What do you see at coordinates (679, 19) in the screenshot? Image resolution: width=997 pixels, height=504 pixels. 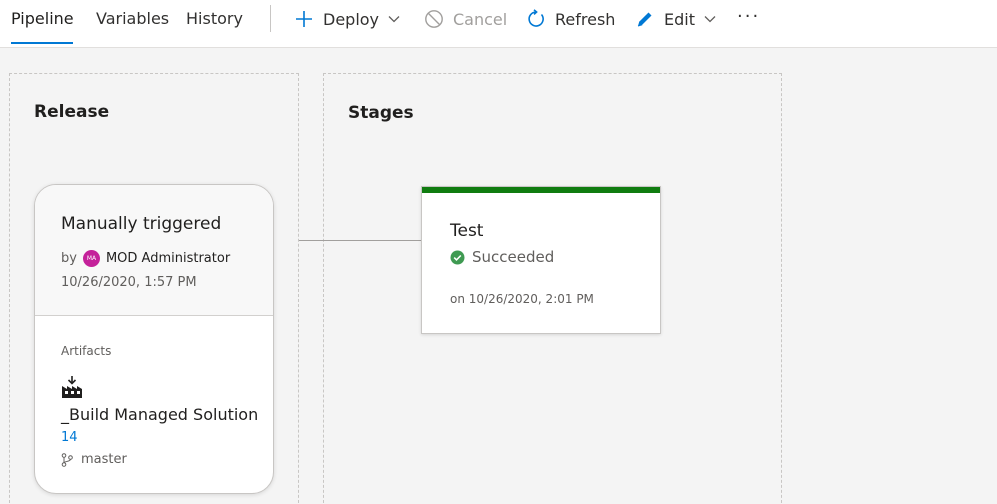 I see `edit-label: Edit` at bounding box center [679, 19].